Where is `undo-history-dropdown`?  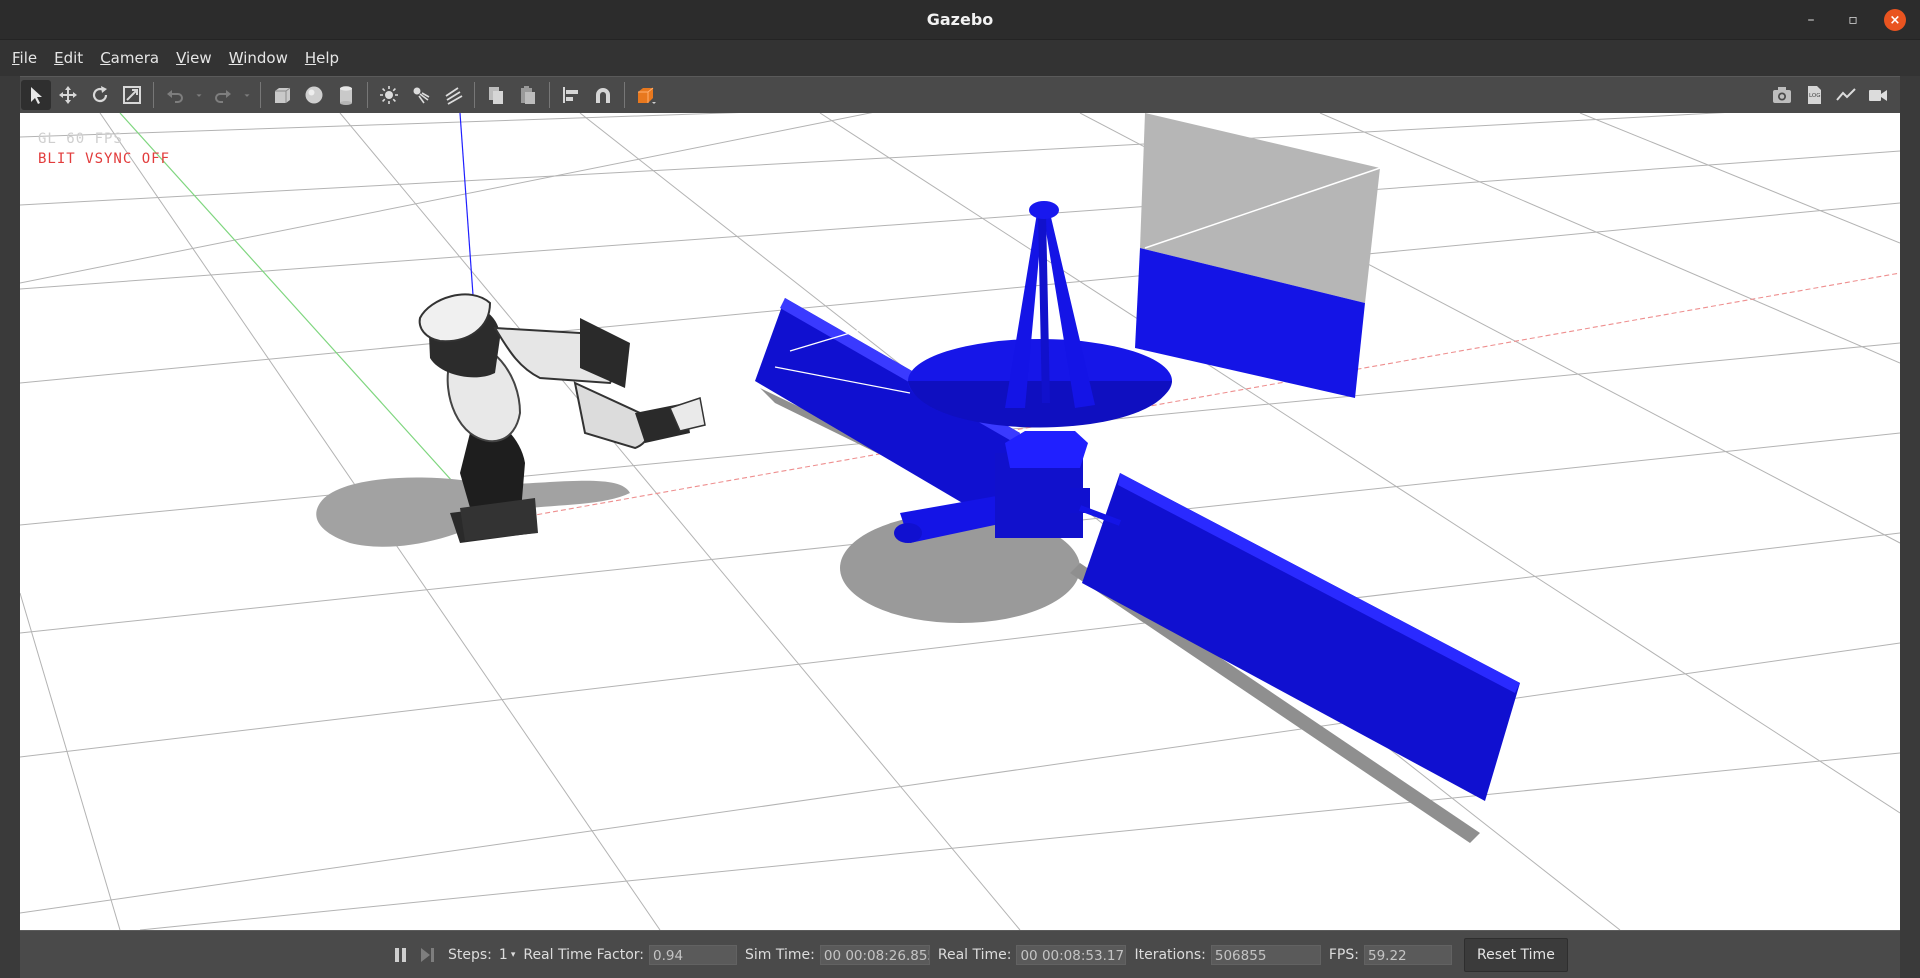
undo-history-dropdown is located at coordinates (199, 95).